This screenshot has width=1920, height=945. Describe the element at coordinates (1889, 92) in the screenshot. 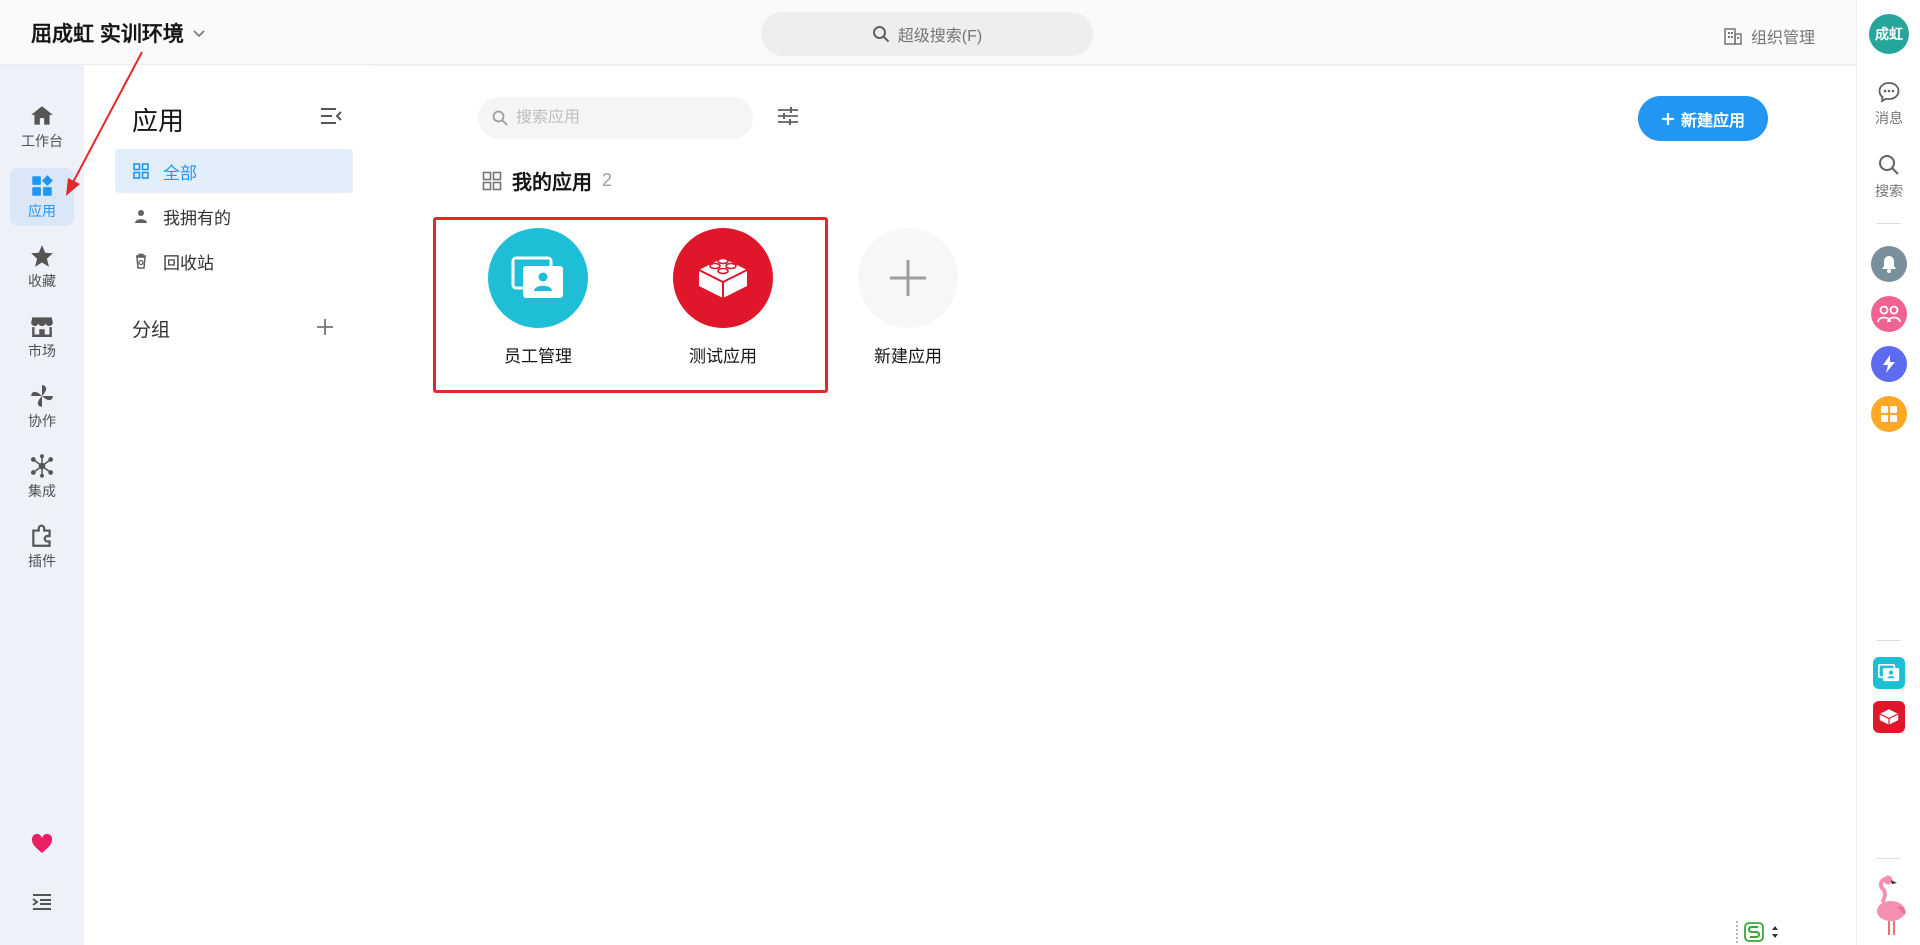

I see `chat-bubble-icon` at that location.